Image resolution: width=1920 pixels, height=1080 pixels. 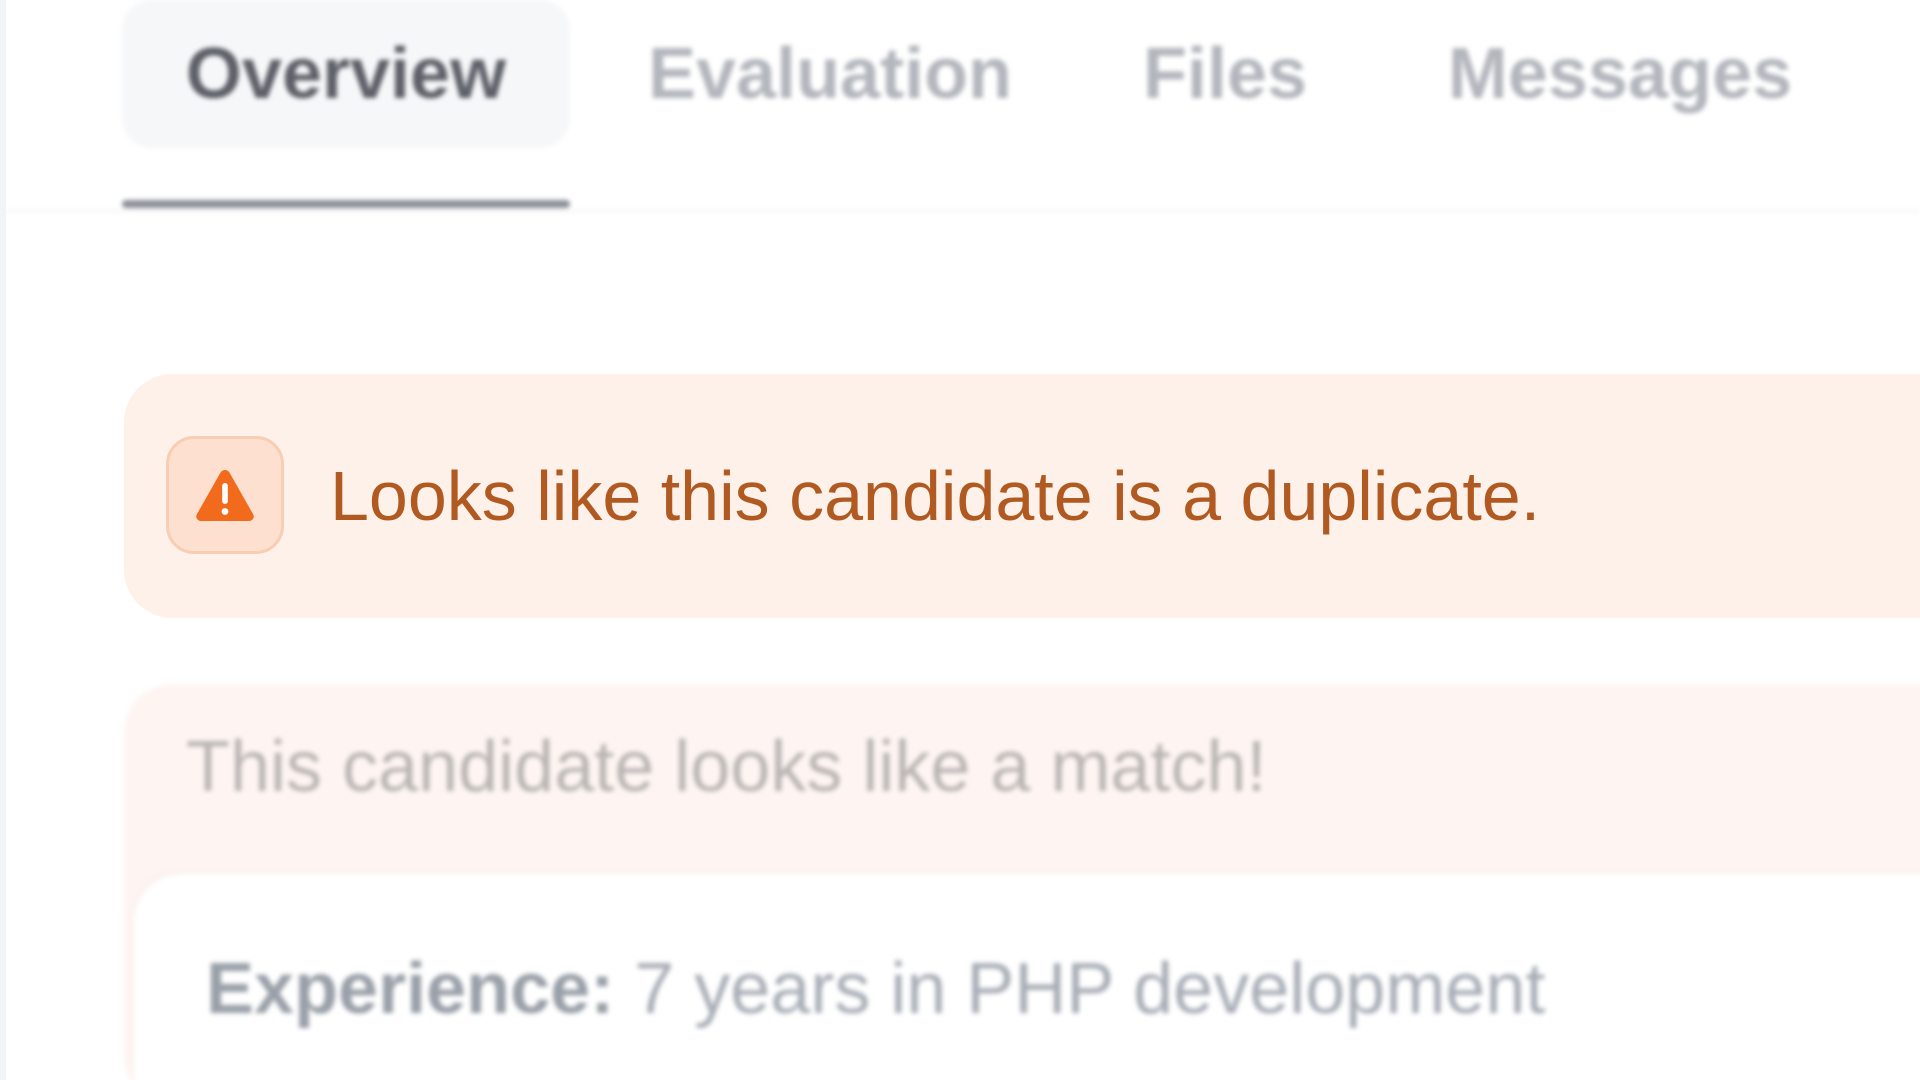 What do you see at coordinates (410, 989) in the screenshot?
I see `experience-label: Experience:` at bounding box center [410, 989].